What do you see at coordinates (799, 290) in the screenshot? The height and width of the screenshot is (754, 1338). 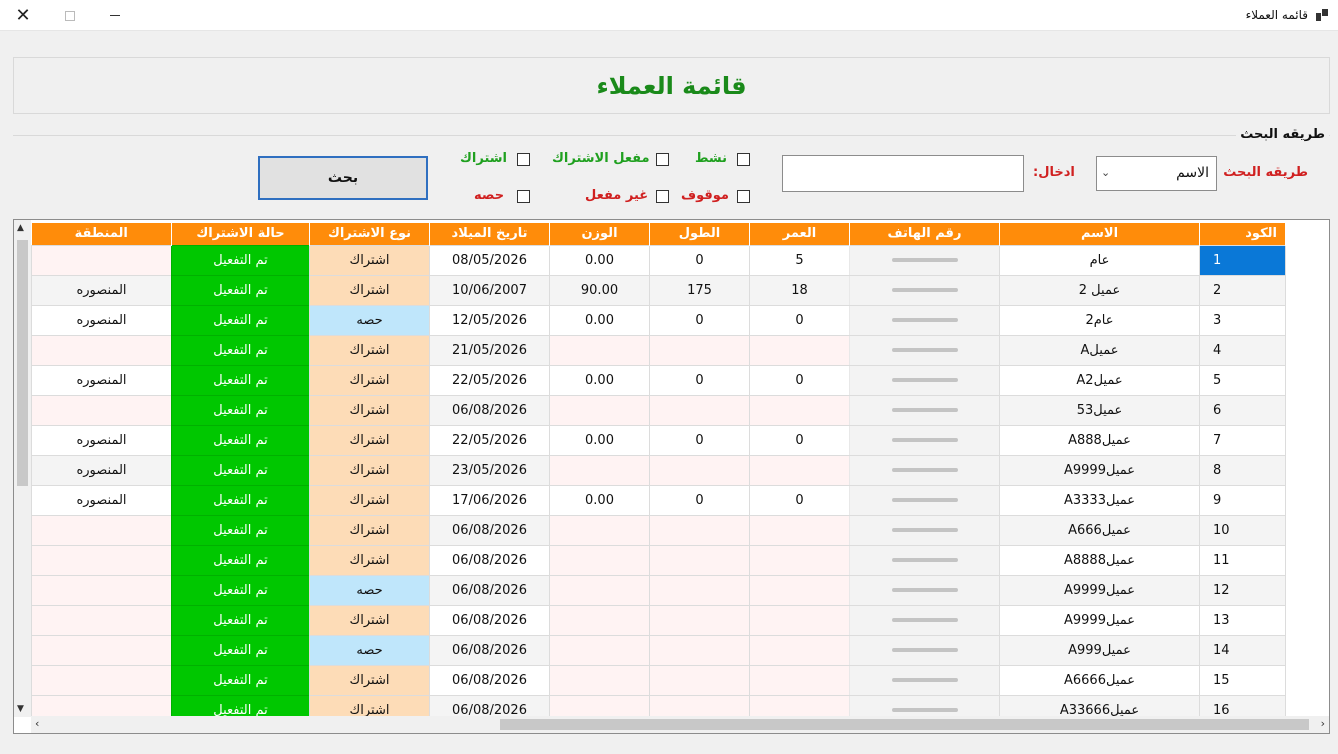 I see `age-cell: 18` at bounding box center [799, 290].